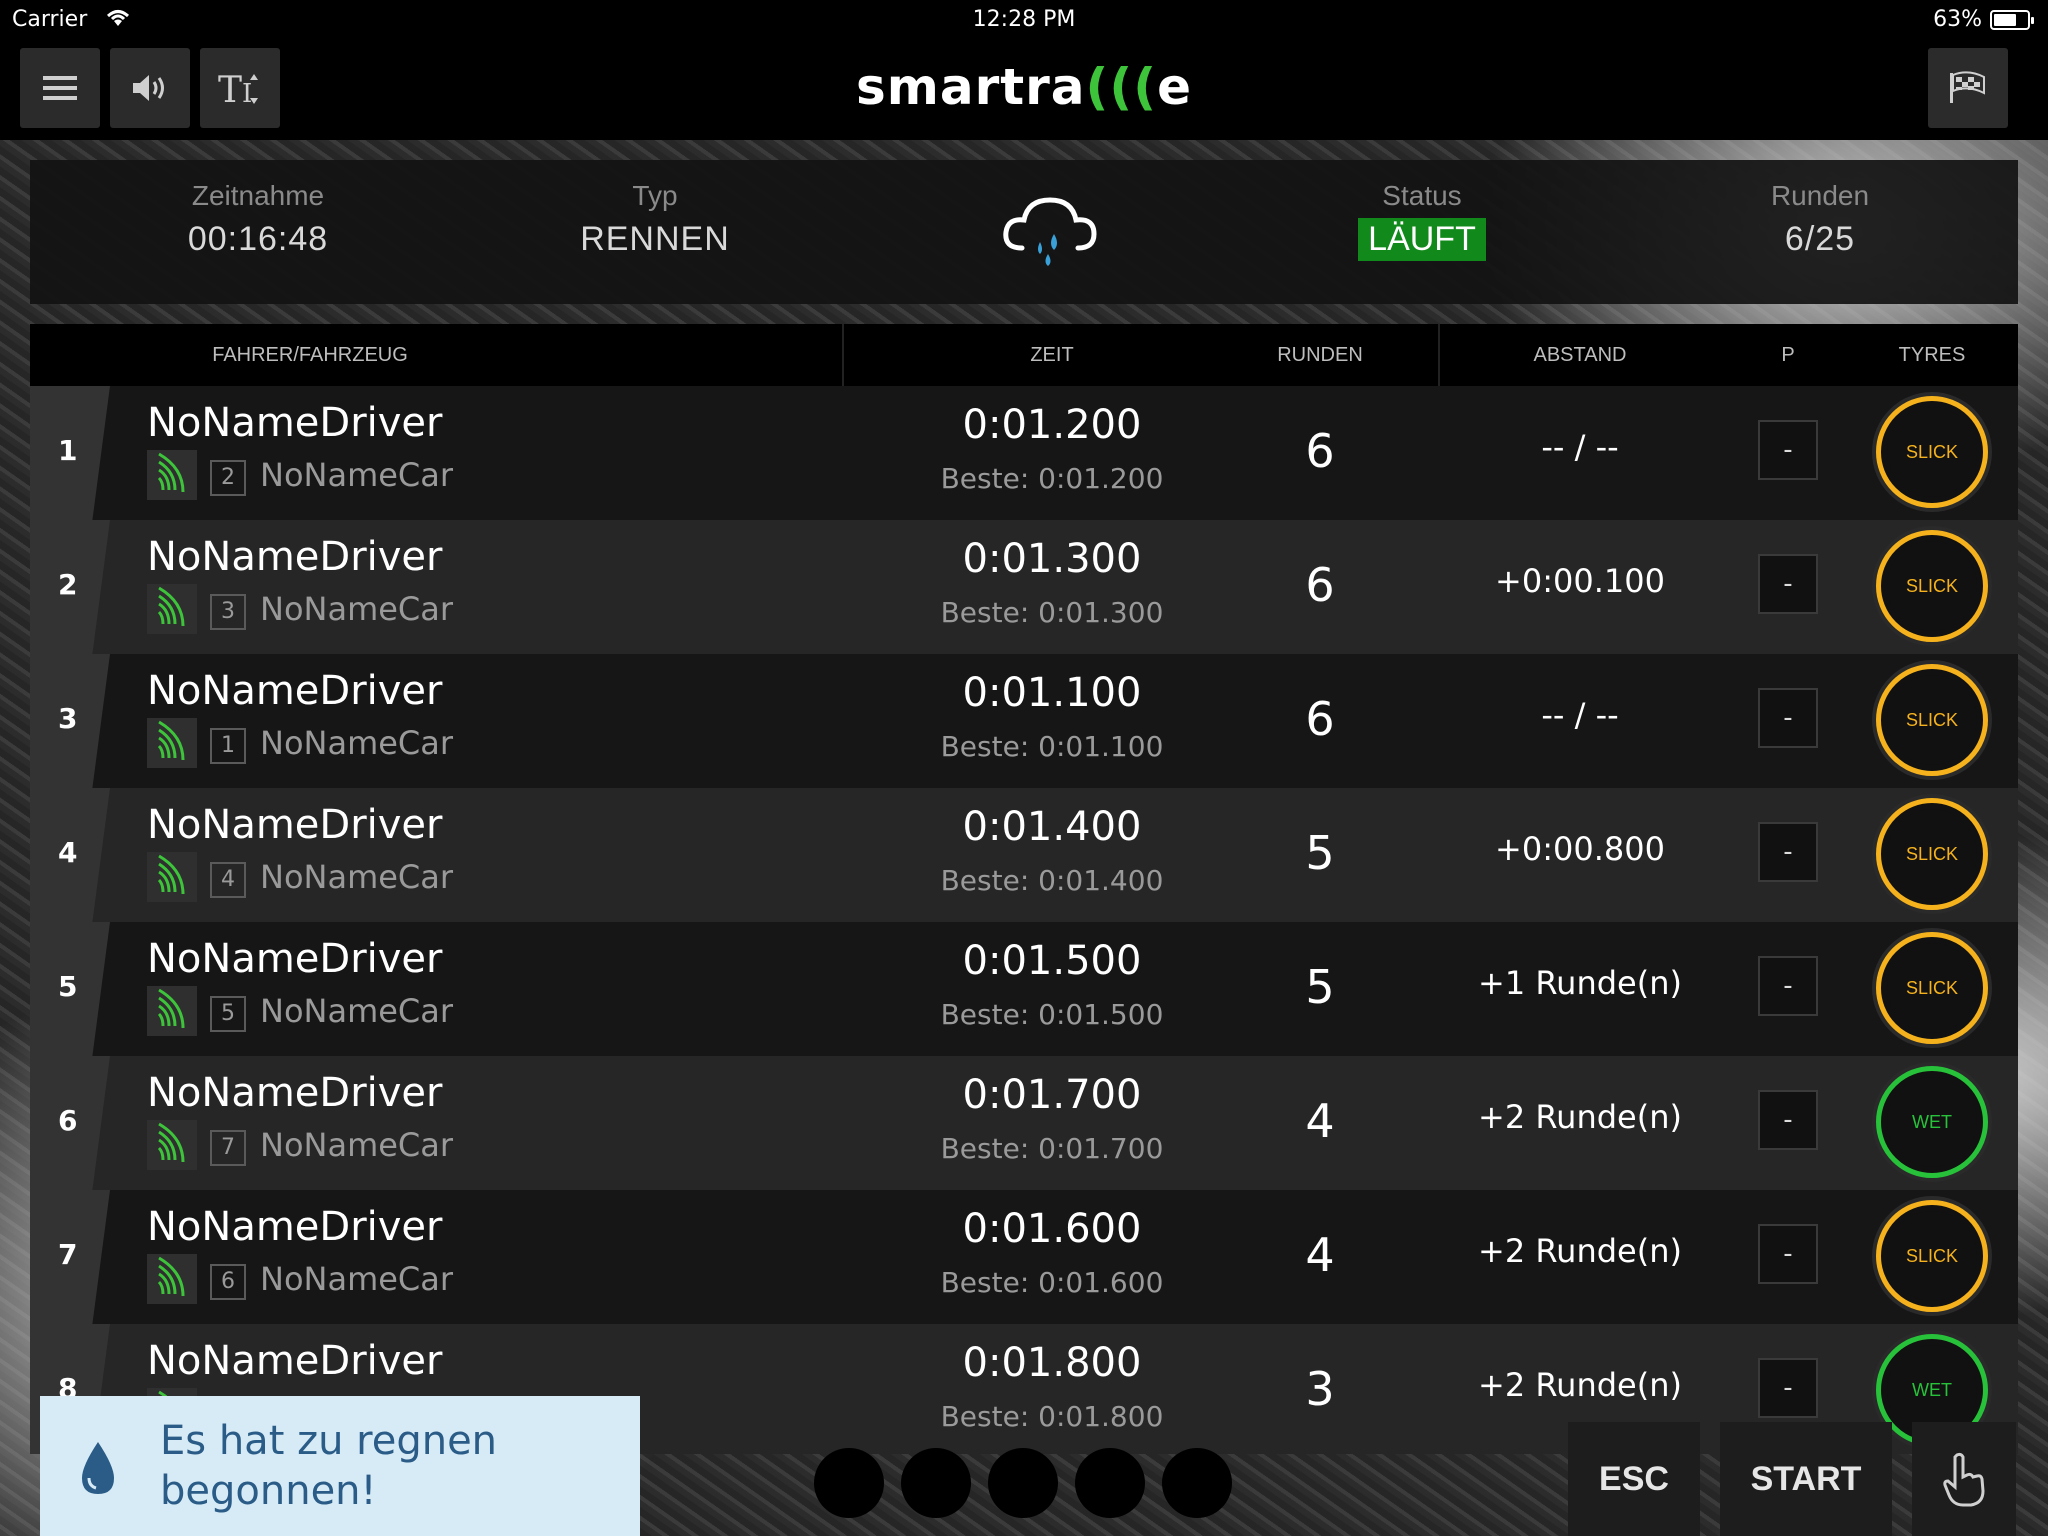  Describe the element at coordinates (1580, 447) in the screenshot. I see `gap-value: -- / --` at that location.